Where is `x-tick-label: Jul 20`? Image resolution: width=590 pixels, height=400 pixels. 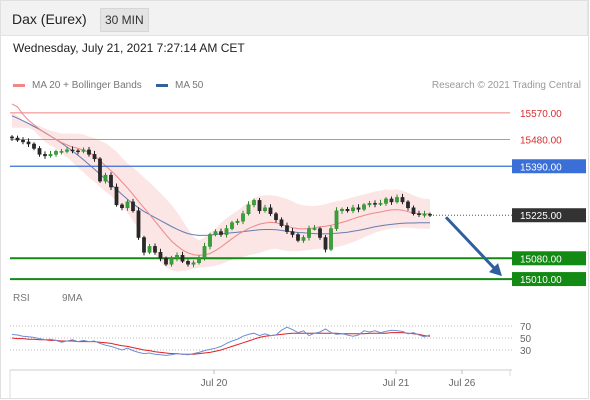 x-tick-label: Jul 20 is located at coordinates (214, 383).